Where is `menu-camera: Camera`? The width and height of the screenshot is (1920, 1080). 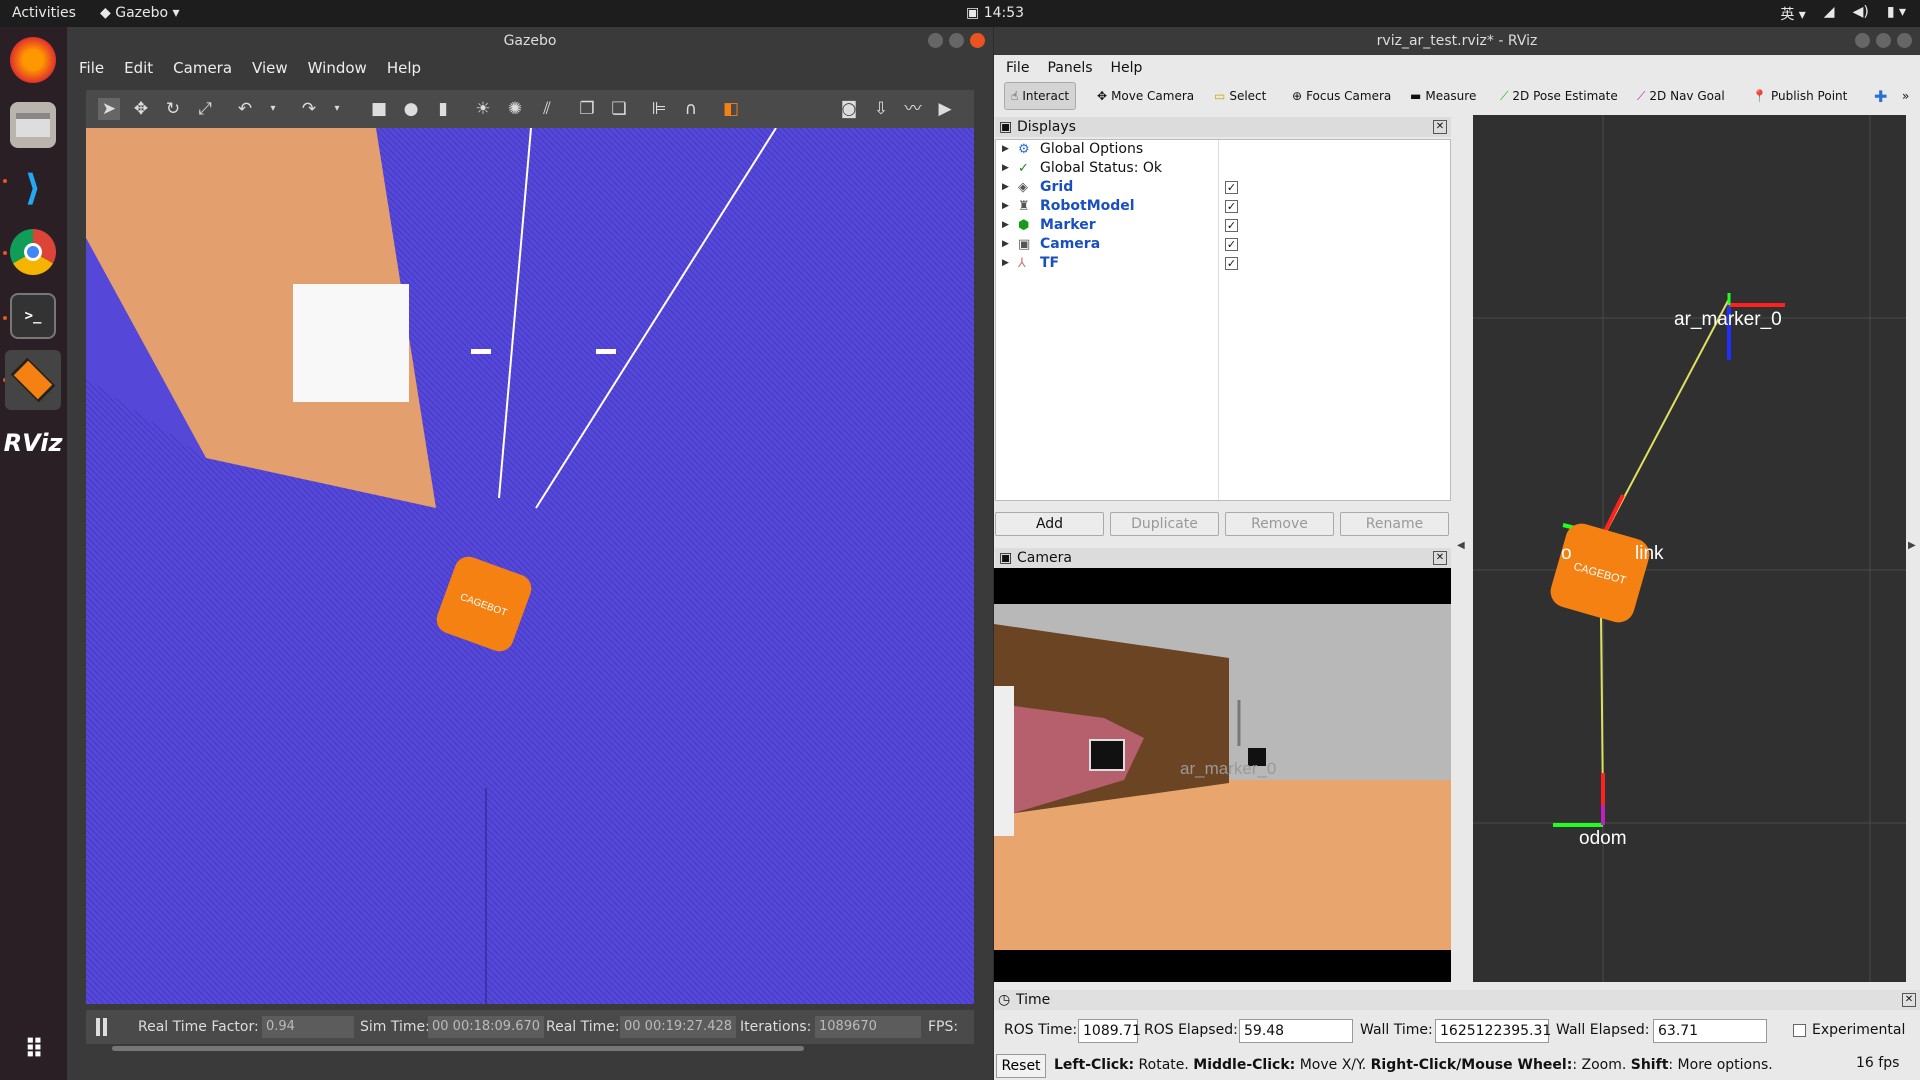 menu-camera: Camera is located at coordinates (202, 68).